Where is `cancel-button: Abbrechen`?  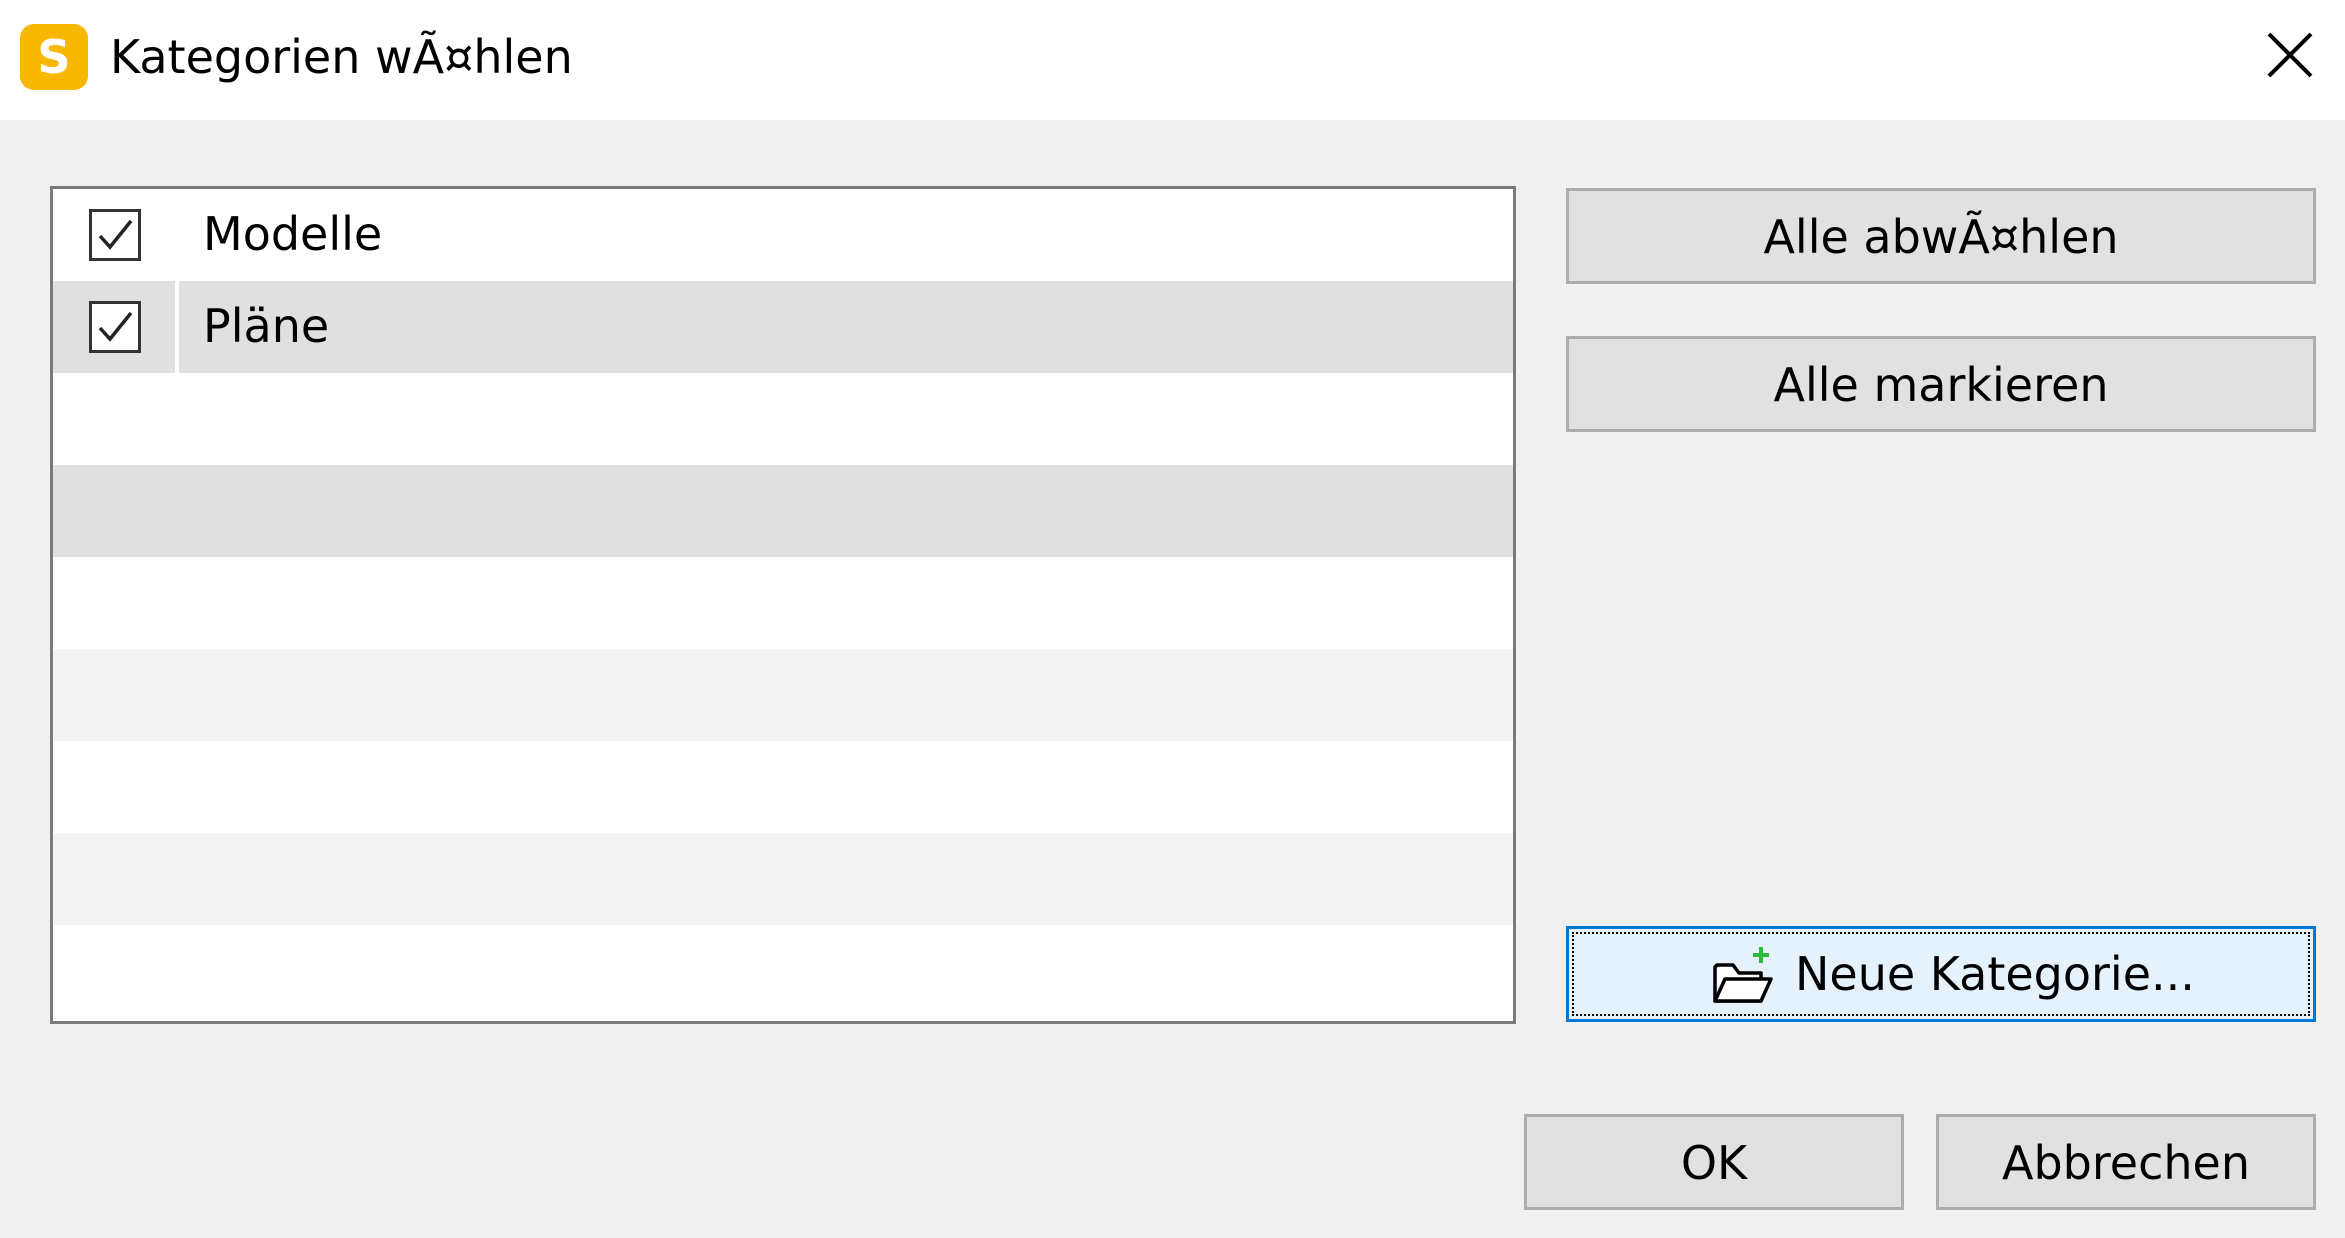 cancel-button: Abbrechen is located at coordinates (2126, 1162).